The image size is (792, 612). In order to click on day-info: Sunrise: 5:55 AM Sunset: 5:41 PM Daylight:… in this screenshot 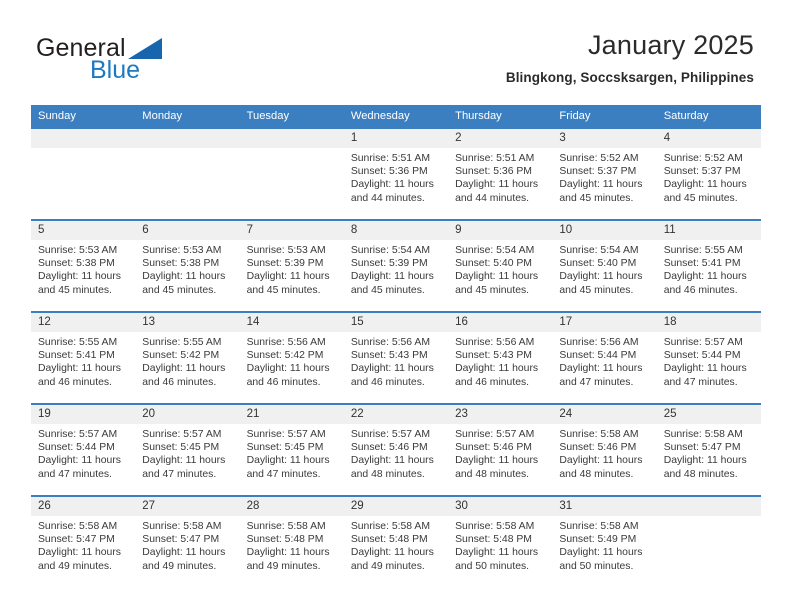, I will do `click(709, 268)`.